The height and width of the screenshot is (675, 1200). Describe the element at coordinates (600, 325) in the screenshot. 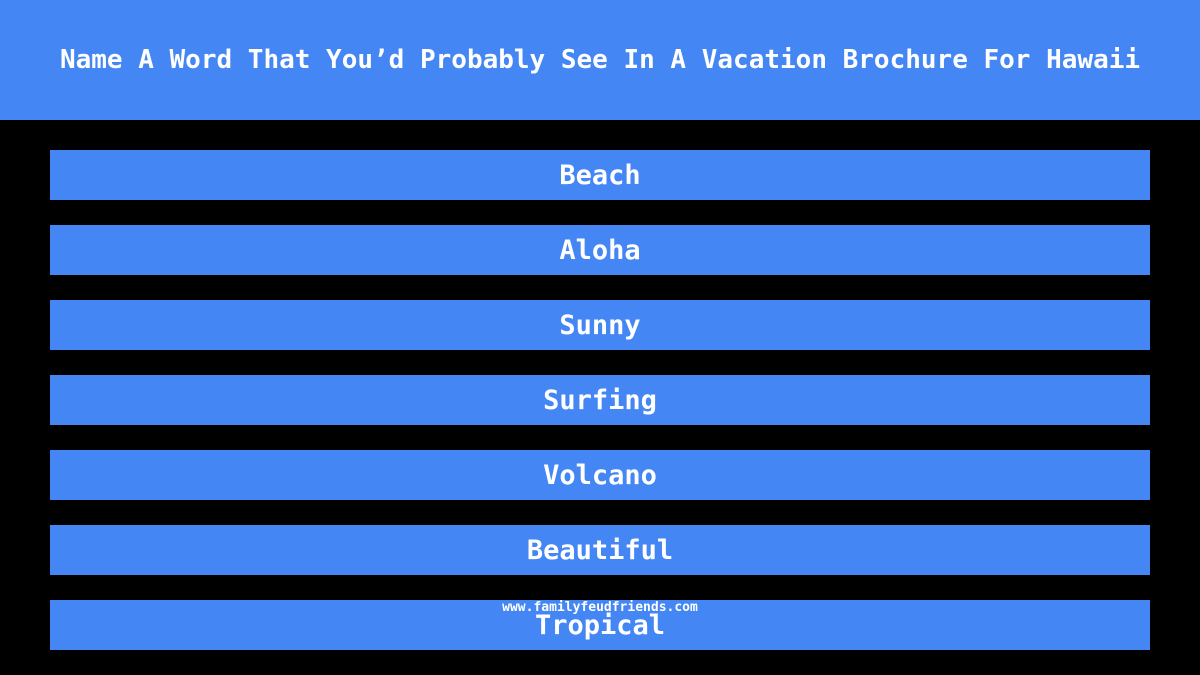

I see `answer-item: Sunny` at that location.